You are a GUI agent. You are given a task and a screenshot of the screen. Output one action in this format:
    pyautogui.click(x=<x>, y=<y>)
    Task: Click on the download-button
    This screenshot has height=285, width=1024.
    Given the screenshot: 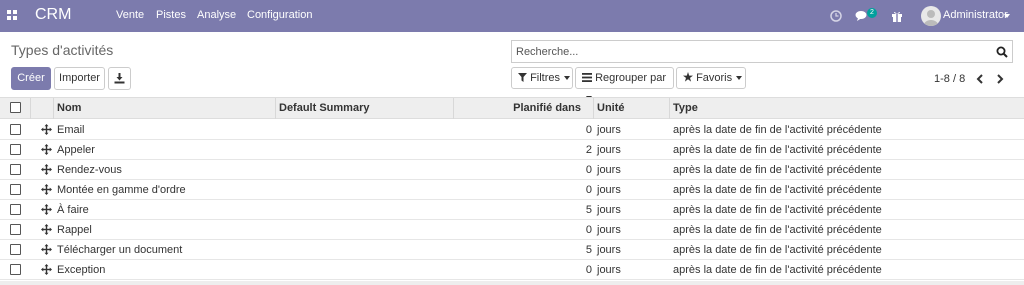 What is the action you would take?
    pyautogui.click(x=119, y=78)
    